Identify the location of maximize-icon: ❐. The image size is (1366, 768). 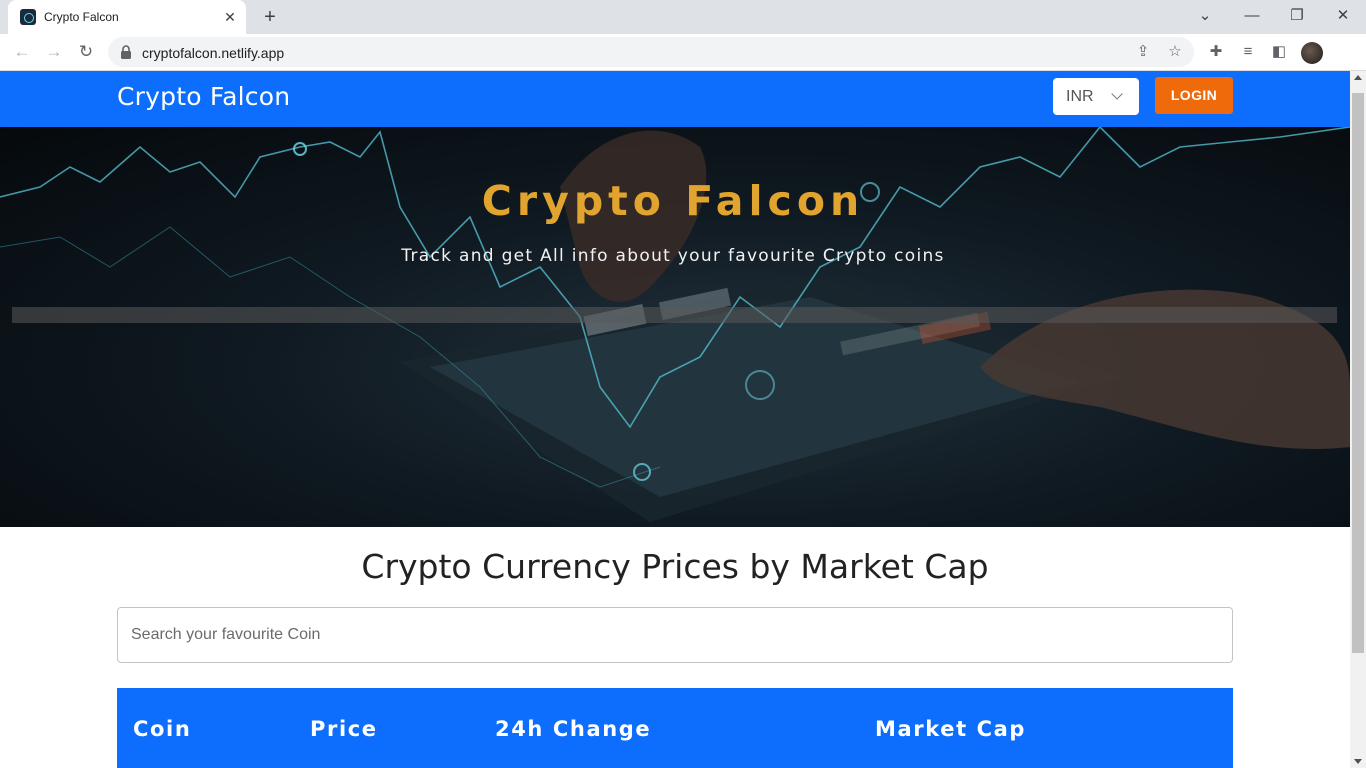
(1297, 16).